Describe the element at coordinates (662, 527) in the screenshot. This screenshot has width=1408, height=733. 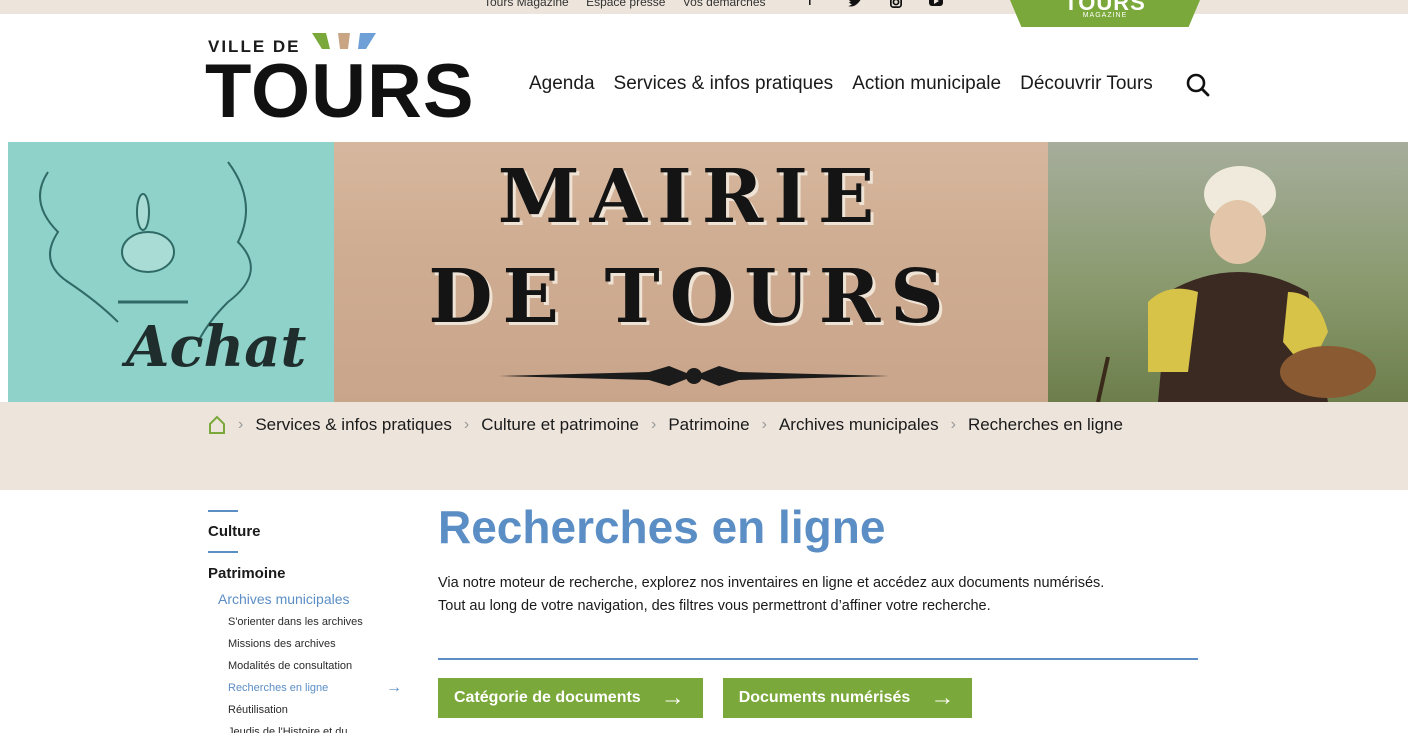
I see `page-title: Recherches en ligne` at that location.